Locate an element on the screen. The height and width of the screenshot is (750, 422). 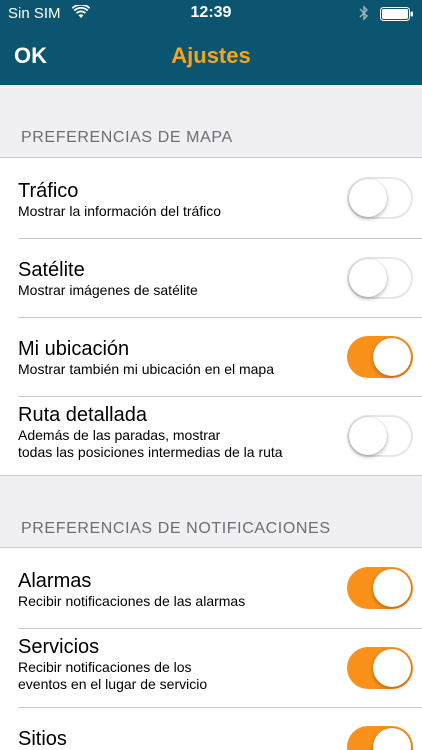
status-bar: Sin SIM 12:39 is located at coordinates (211, 14).